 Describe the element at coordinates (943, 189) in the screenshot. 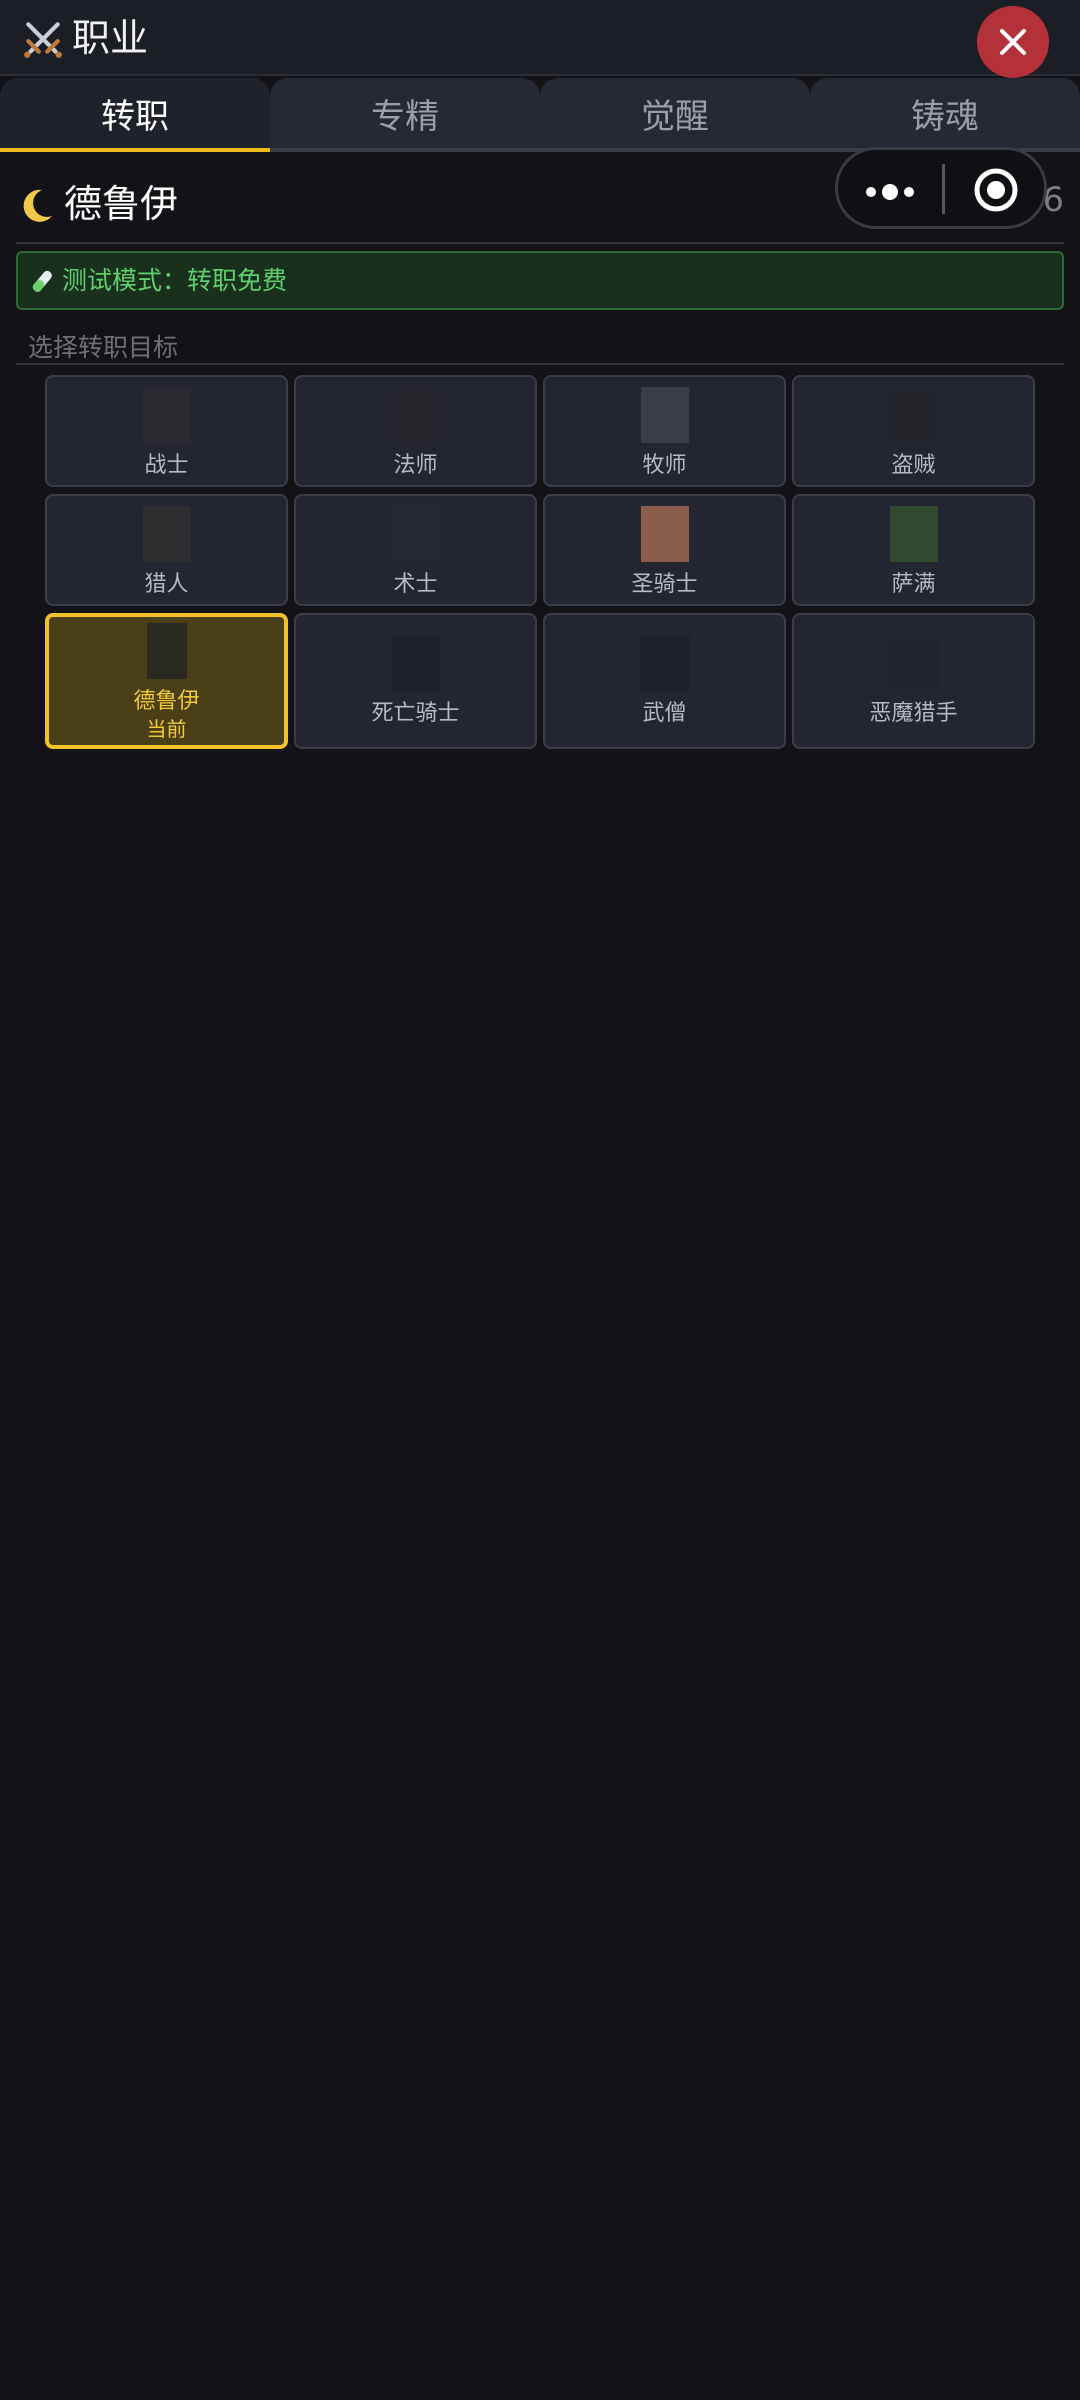

I see `capsule-divider` at that location.